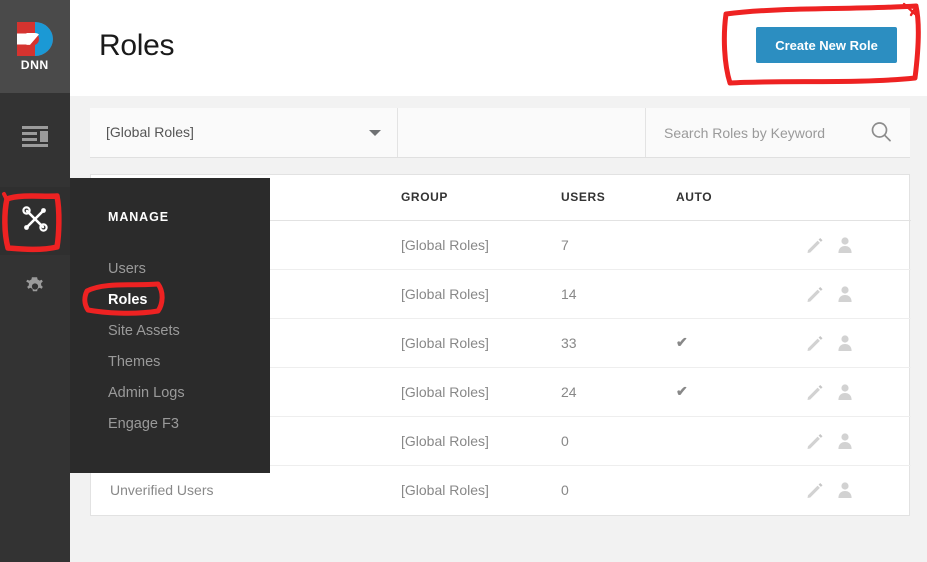 The image size is (927, 562). What do you see at coordinates (183, 393) in the screenshot?
I see `flyout-item-admin-logs: Admin Logs` at bounding box center [183, 393].